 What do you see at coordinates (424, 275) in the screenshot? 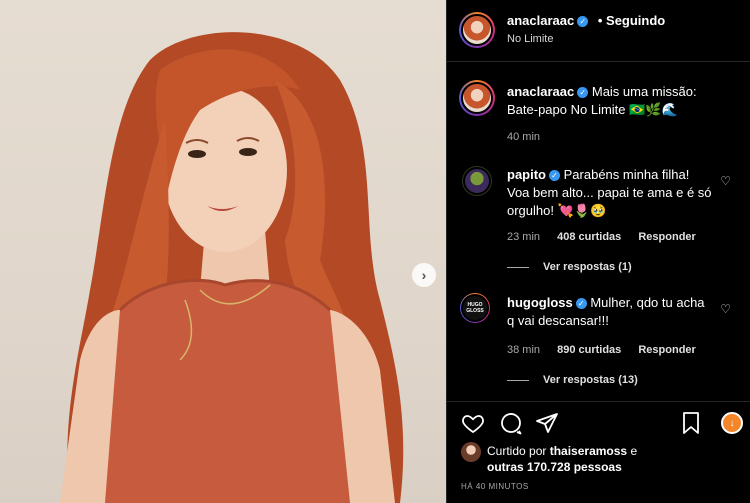
I see `chevron-right-icon: ›` at bounding box center [424, 275].